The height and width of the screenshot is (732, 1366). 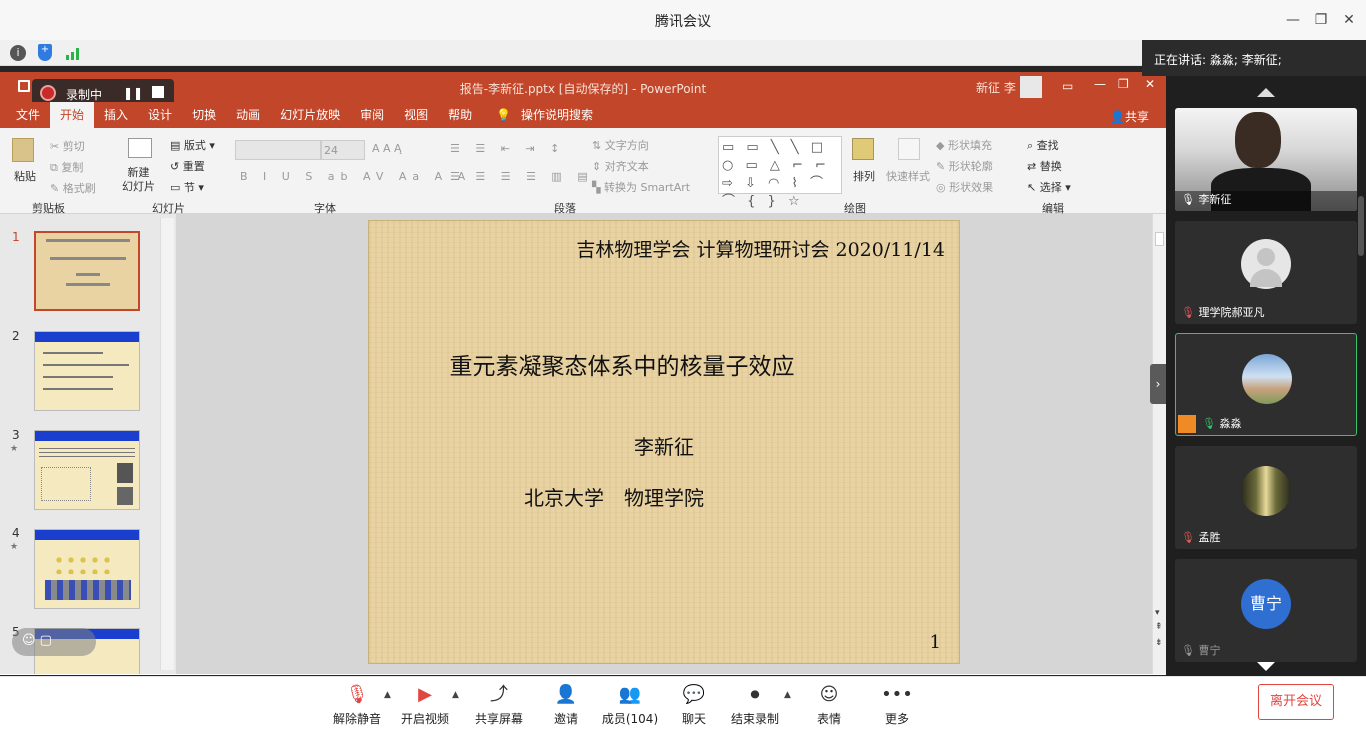 What do you see at coordinates (133, 93) in the screenshot?
I see `pause-record-icon: ❚❚` at bounding box center [133, 93].